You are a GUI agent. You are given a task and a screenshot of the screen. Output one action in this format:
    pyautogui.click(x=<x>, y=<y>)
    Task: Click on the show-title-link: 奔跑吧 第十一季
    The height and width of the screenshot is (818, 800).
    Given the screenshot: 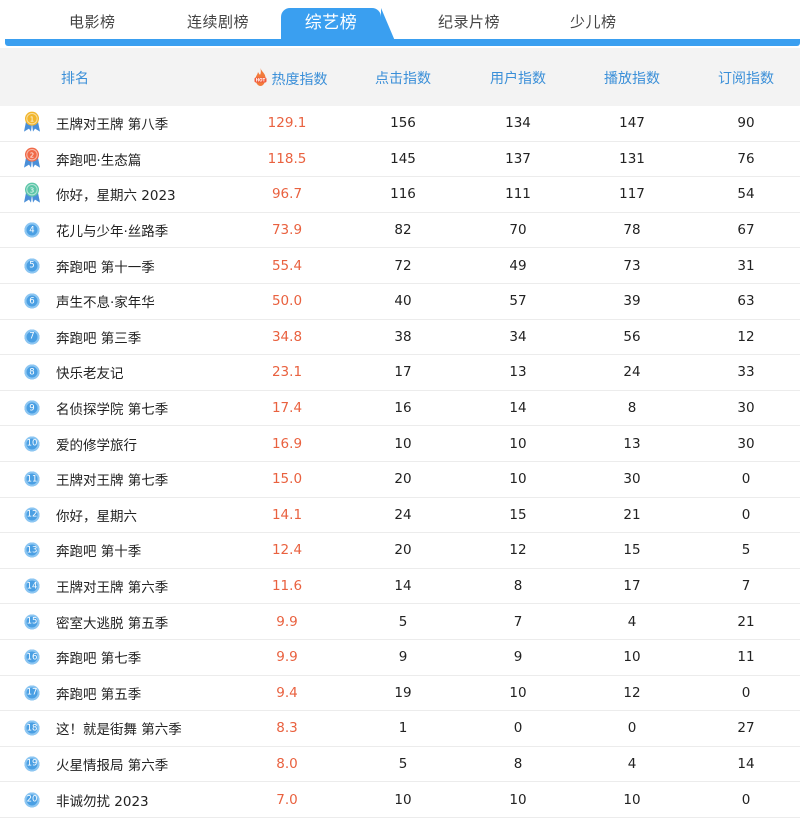 What is the action you would take?
    pyautogui.click(x=105, y=266)
    